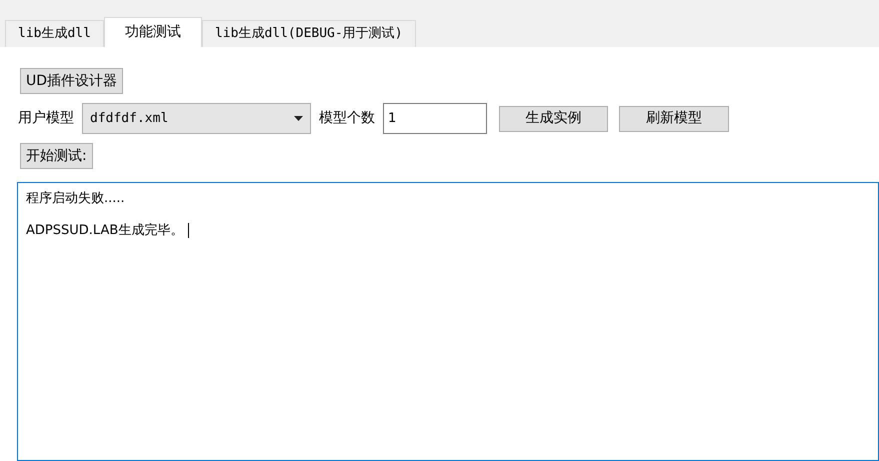  Describe the element at coordinates (674, 119) in the screenshot. I see `refresh-button: 刷新模型` at that location.